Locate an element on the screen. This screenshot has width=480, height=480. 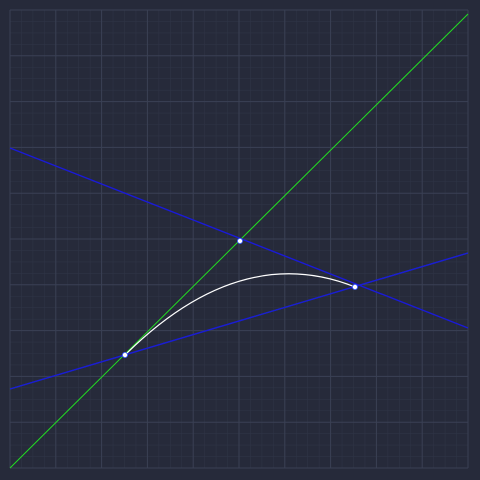
control-points is located at coordinates (240, 297).